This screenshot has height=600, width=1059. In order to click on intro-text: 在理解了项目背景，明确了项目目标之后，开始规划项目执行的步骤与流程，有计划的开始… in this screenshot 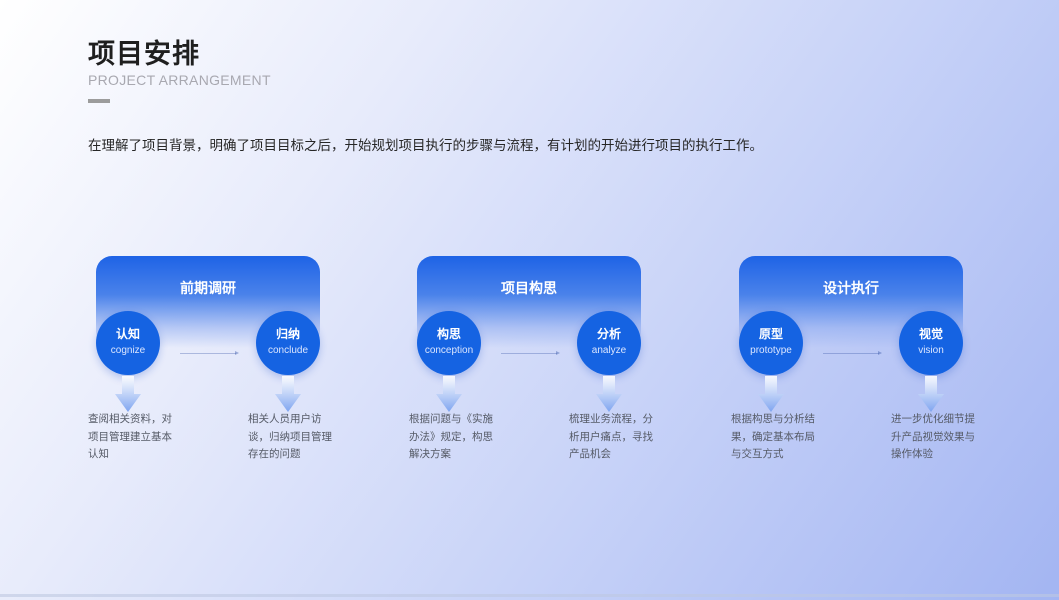, I will do `click(425, 146)`.